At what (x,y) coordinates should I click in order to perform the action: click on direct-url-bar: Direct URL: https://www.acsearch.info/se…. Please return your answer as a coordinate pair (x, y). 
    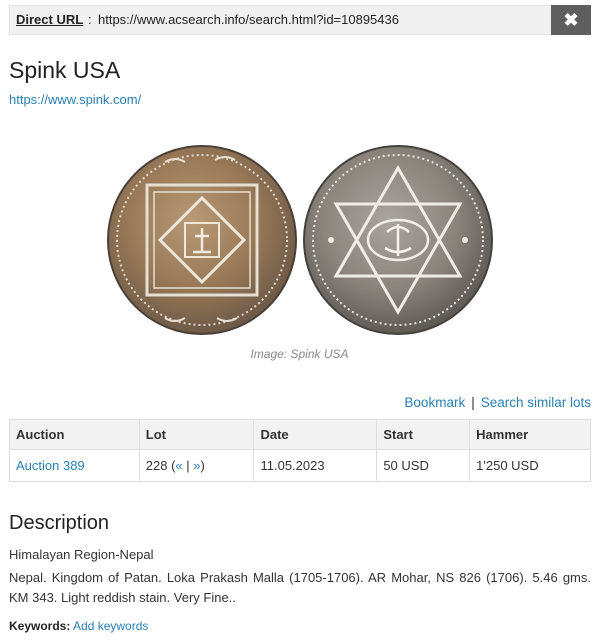
    Looking at the image, I should click on (300, 20).